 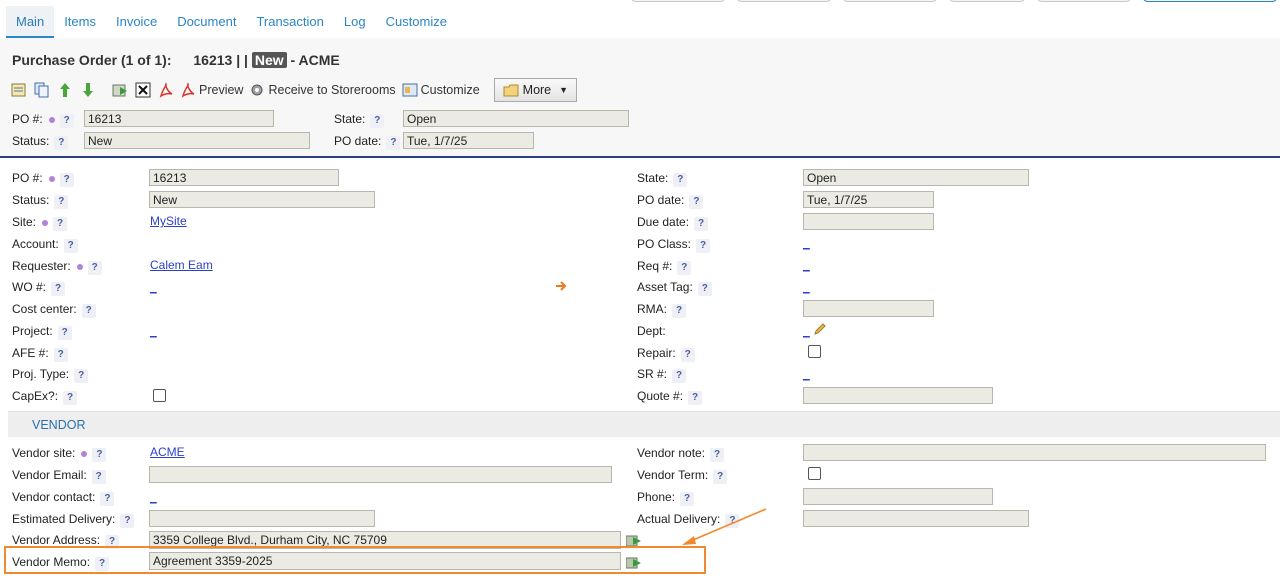 What do you see at coordinates (355, 22) in the screenshot?
I see `tab-log: Log` at bounding box center [355, 22].